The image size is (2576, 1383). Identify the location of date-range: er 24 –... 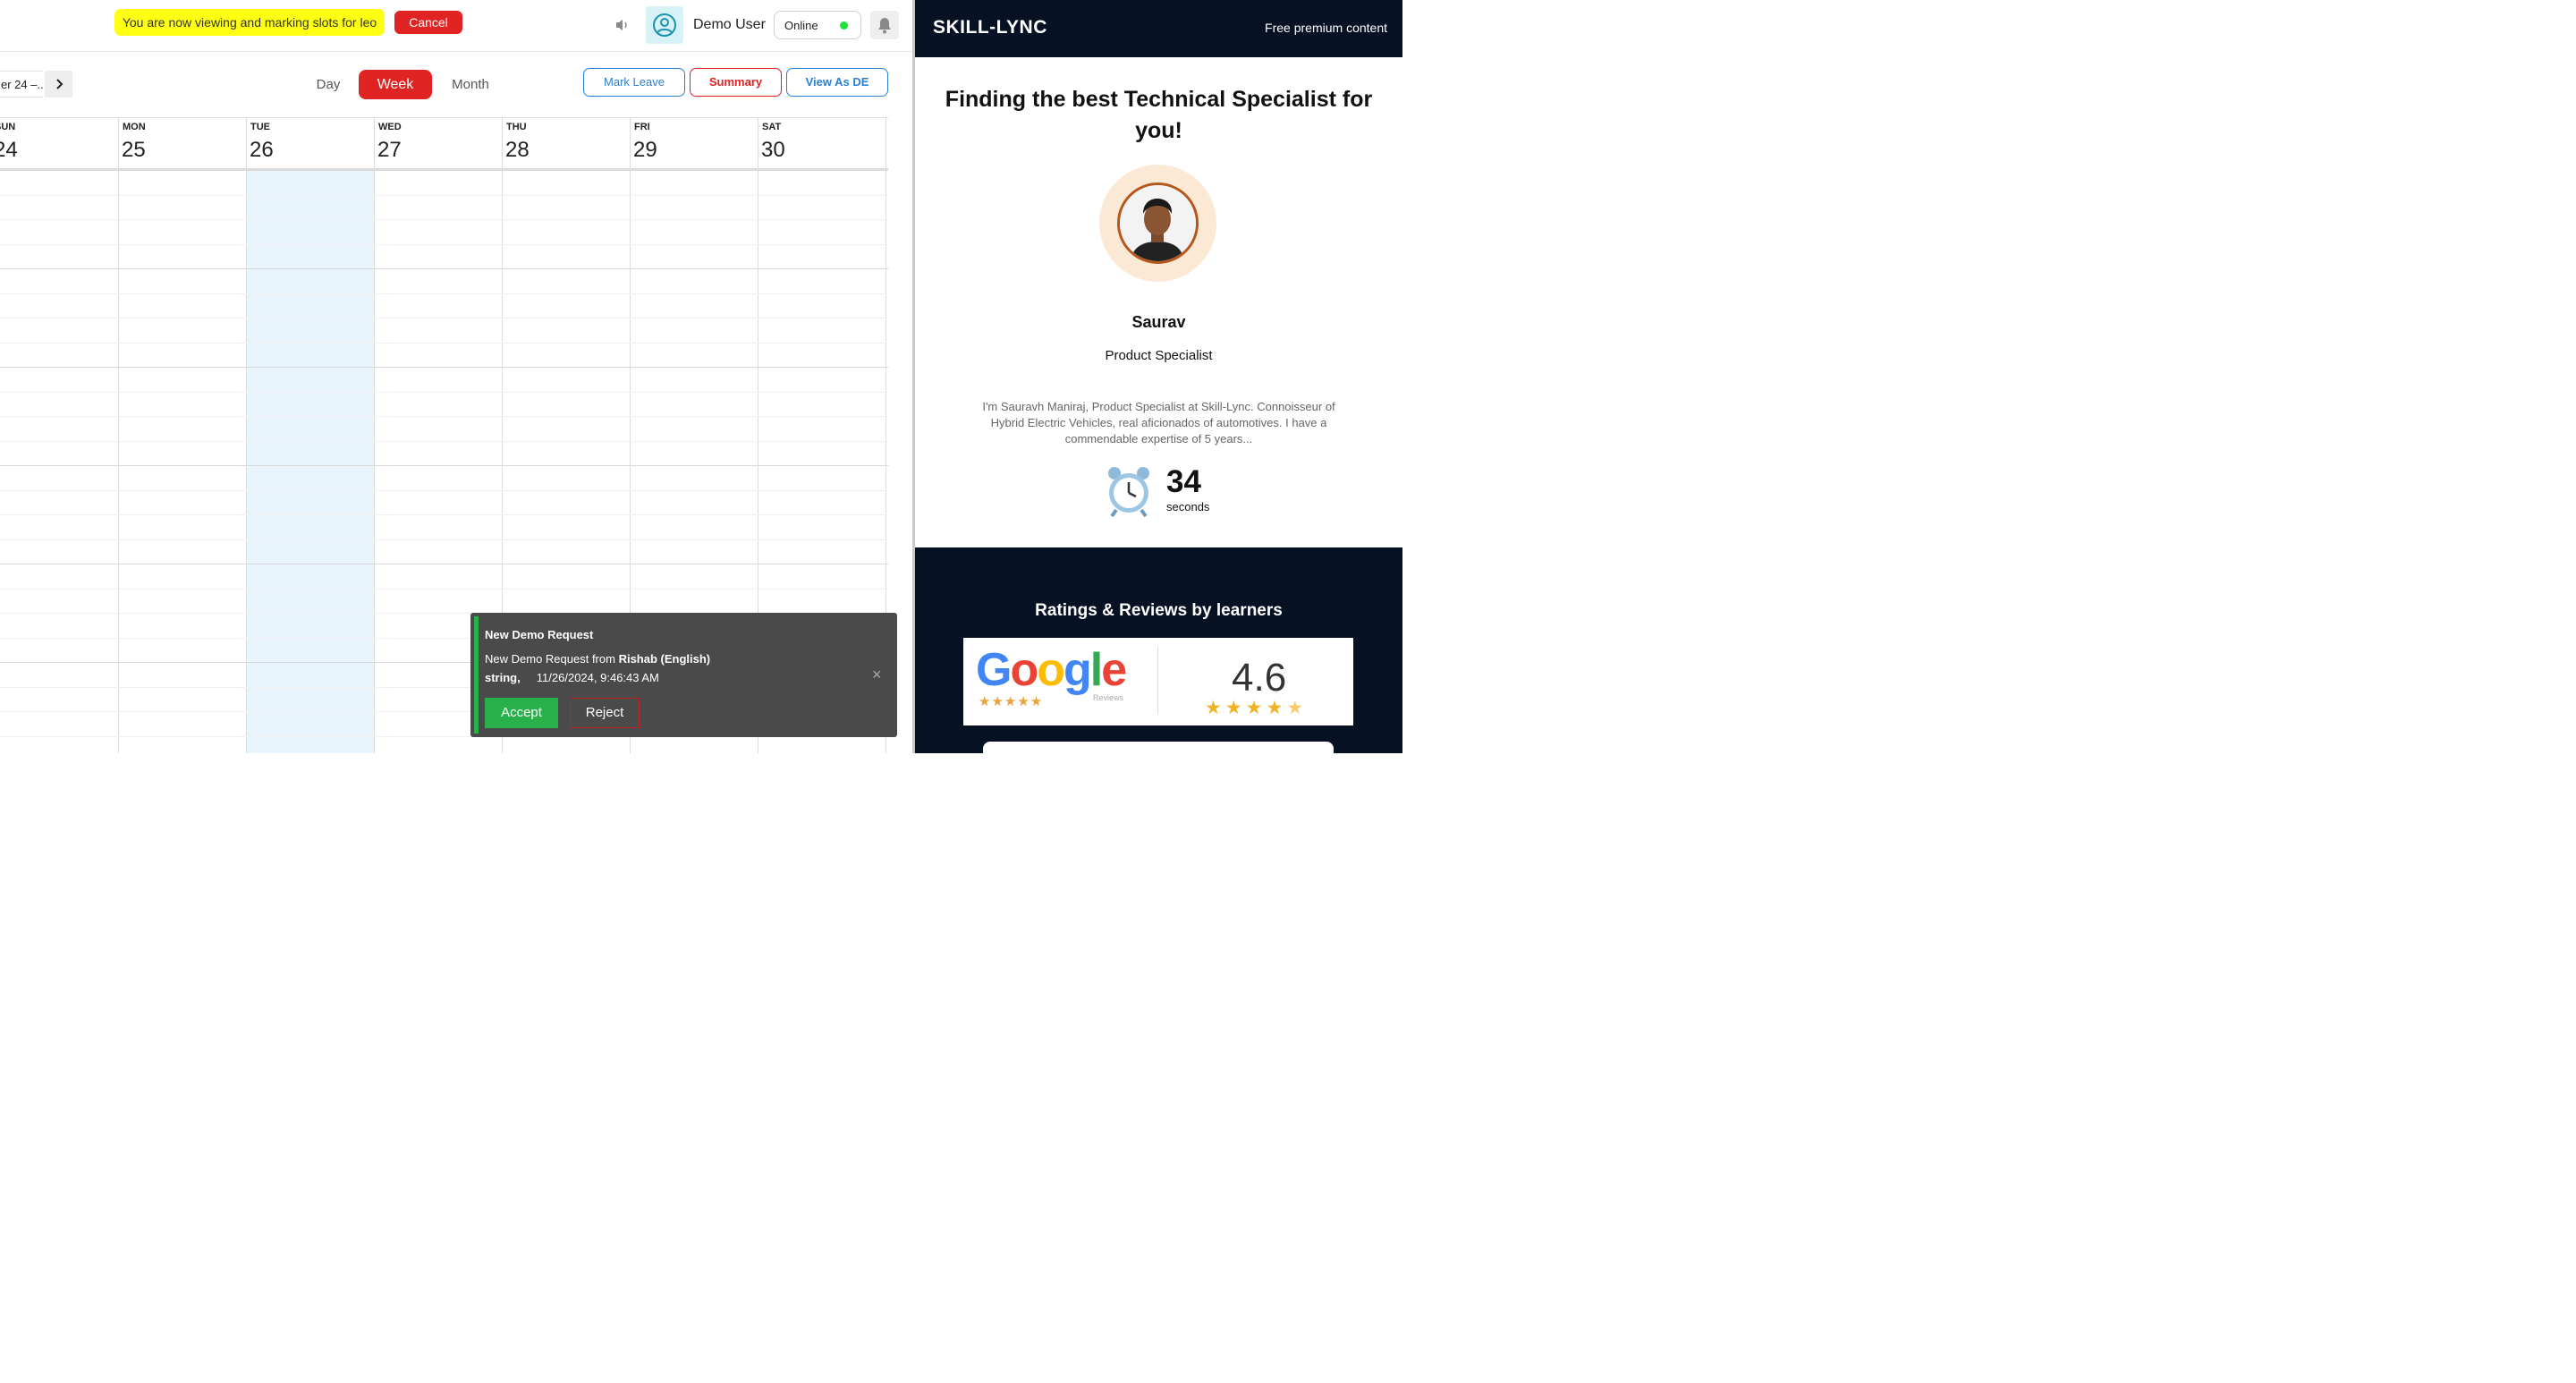
(21, 84).